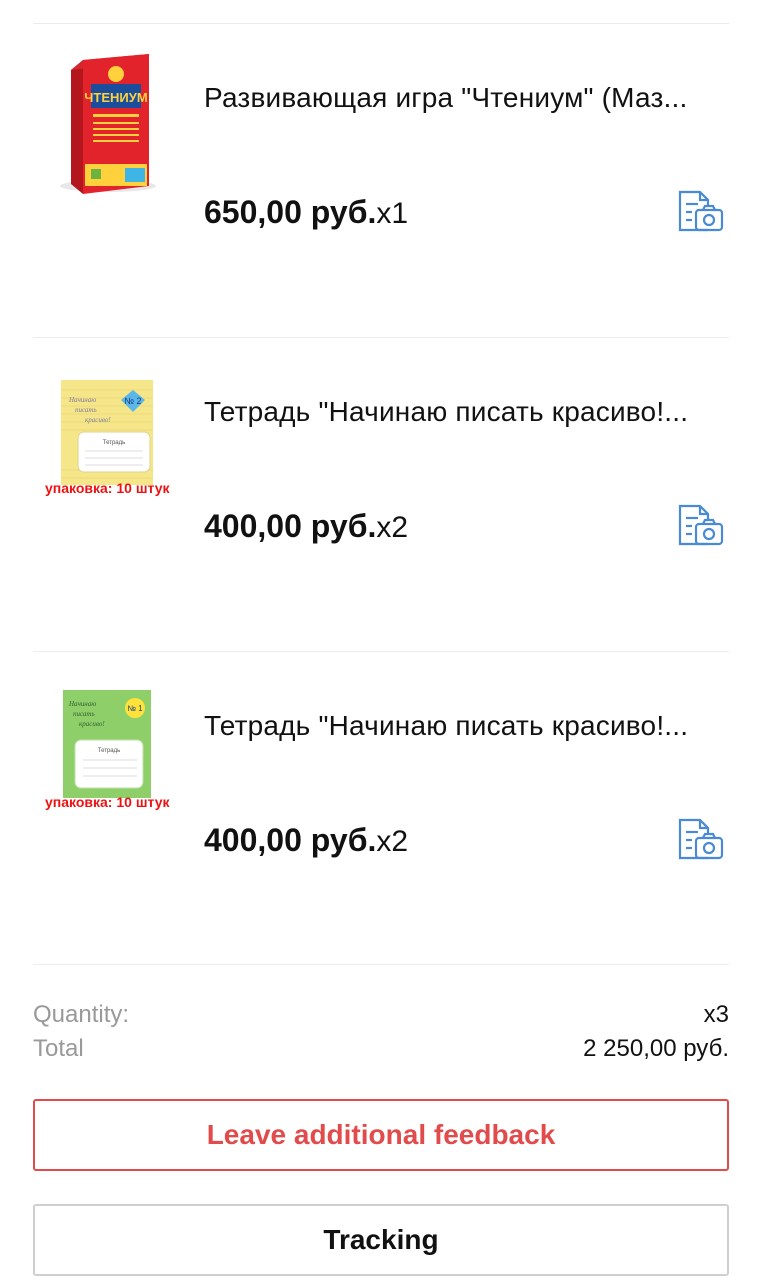 The width and height of the screenshot is (762, 1280). What do you see at coordinates (108, 124) in the screenshot?
I see `game-box-icon: ЧТЕНИУМ` at bounding box center [108, 124].